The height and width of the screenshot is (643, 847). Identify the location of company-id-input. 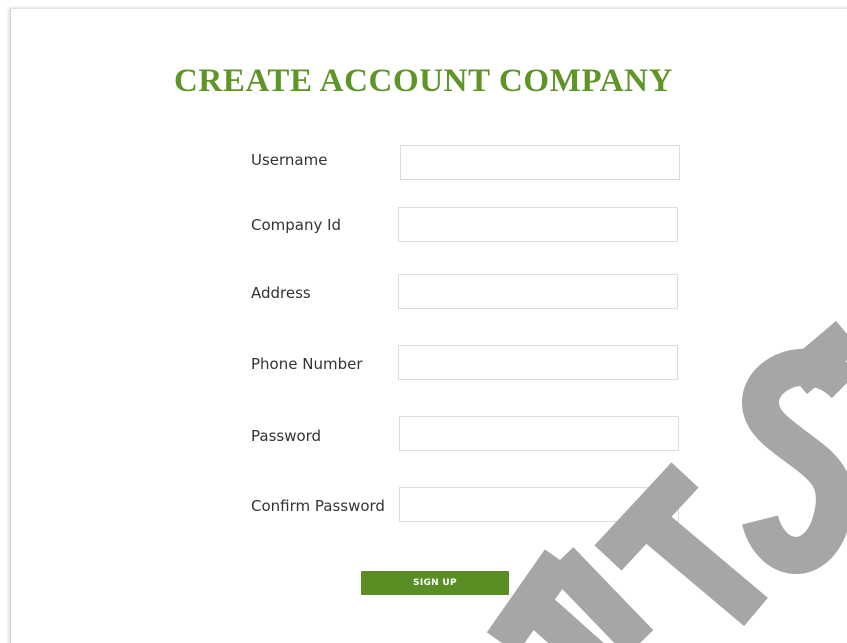
(538, 224).